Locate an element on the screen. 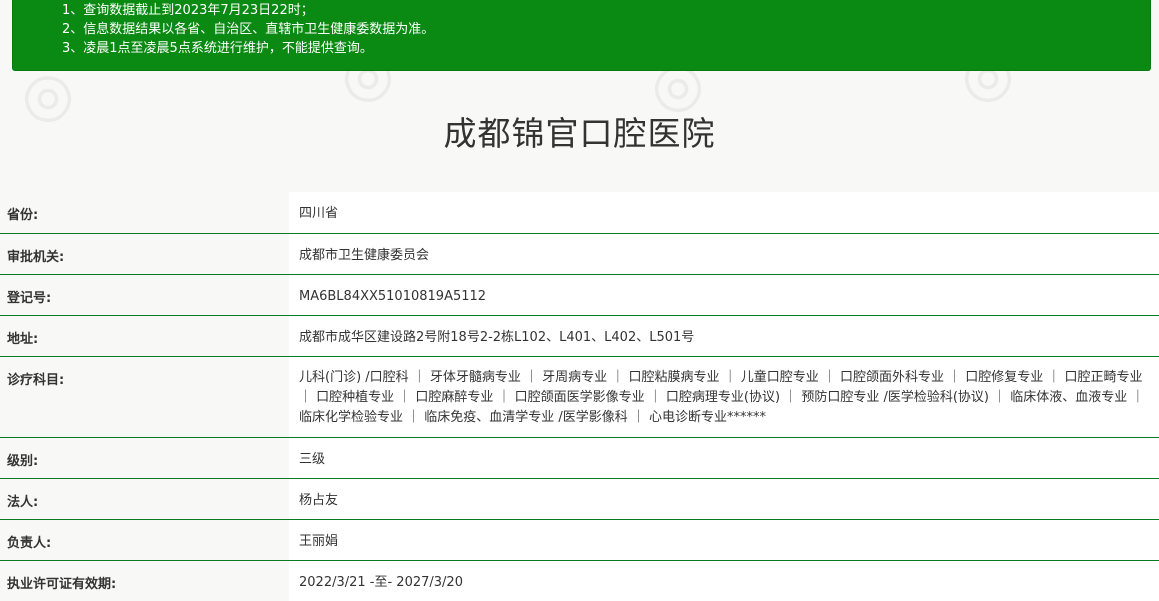  table-row: 法人: 杨占友 is located at coordinates (579, 499).